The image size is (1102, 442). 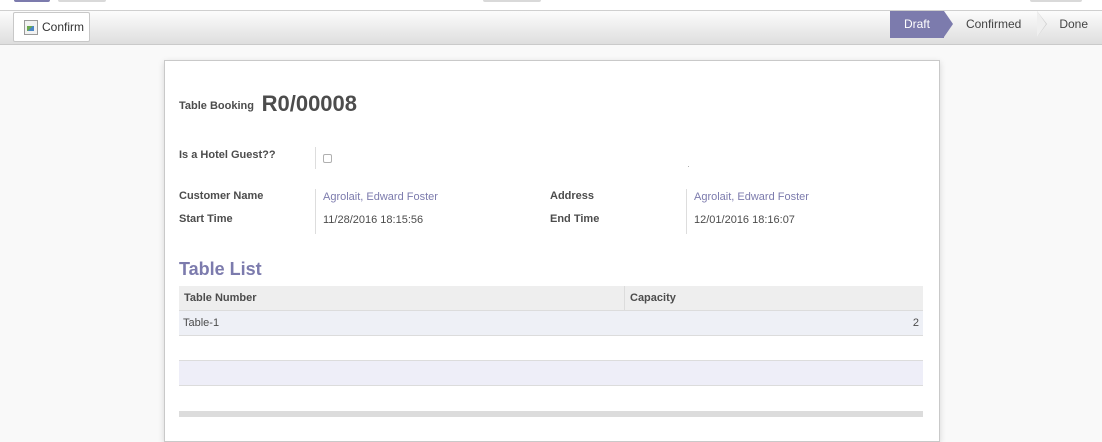 I want to click on stage-arrow-icon, so click(x=948, y=24).